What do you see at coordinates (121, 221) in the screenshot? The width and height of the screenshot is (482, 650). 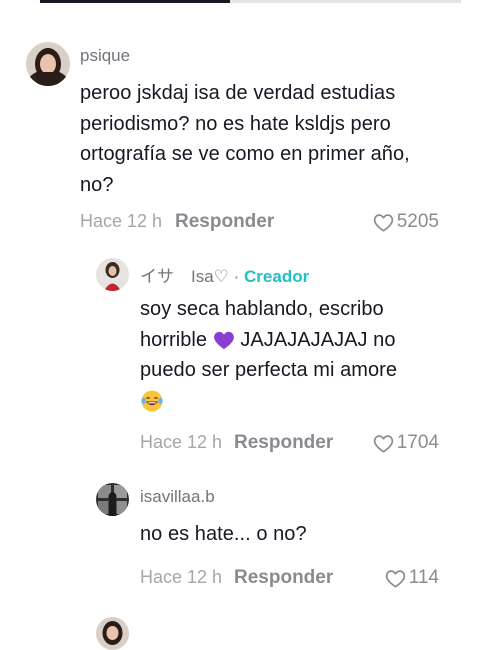 I see `comment-timestamp: Hace 12 h` at bounding box center [121, 221].